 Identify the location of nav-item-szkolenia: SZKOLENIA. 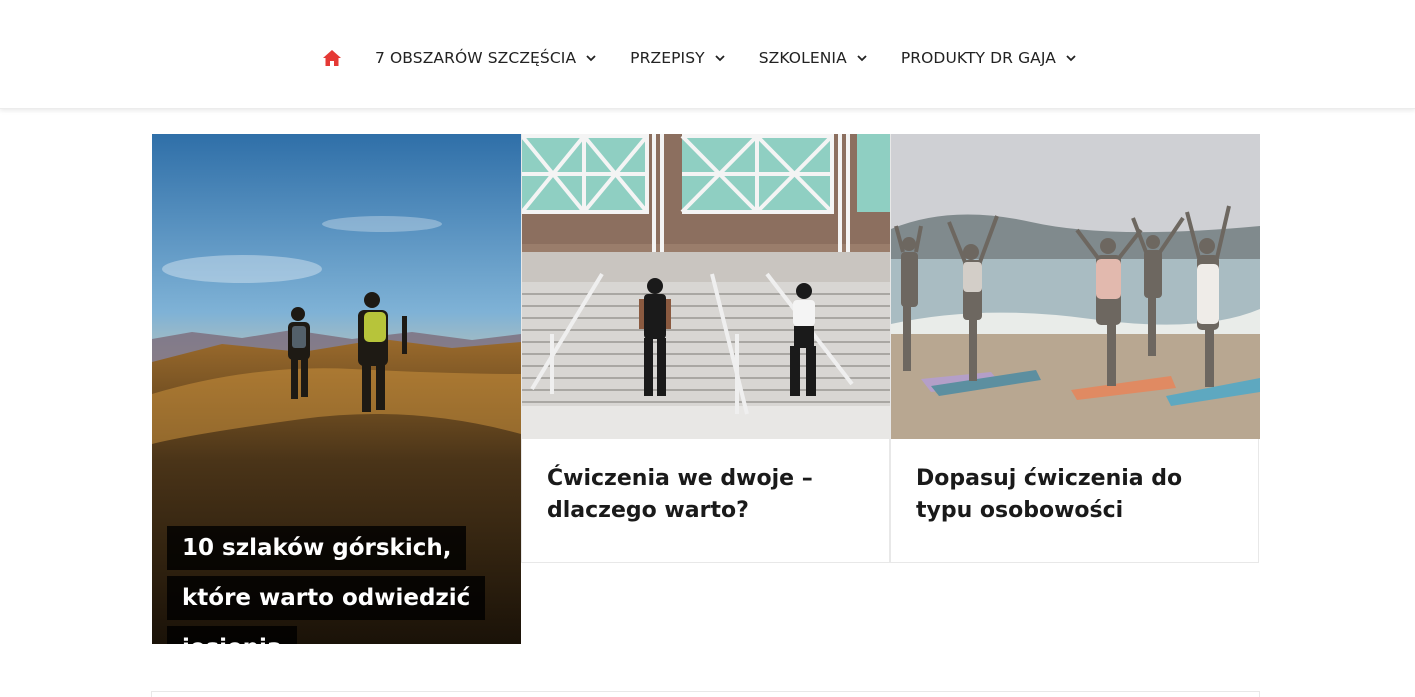
(813, 58).